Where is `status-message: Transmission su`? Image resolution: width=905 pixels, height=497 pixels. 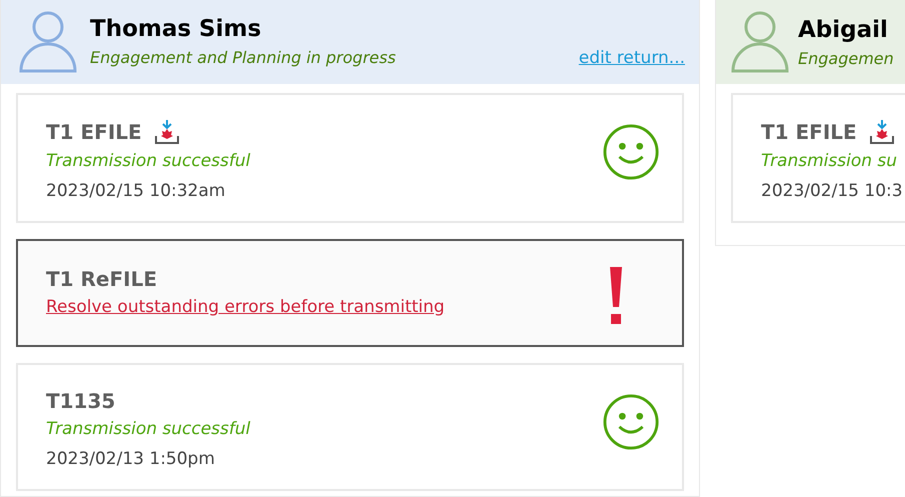 status-message: Transmission su is located at coordinates (829, 161).